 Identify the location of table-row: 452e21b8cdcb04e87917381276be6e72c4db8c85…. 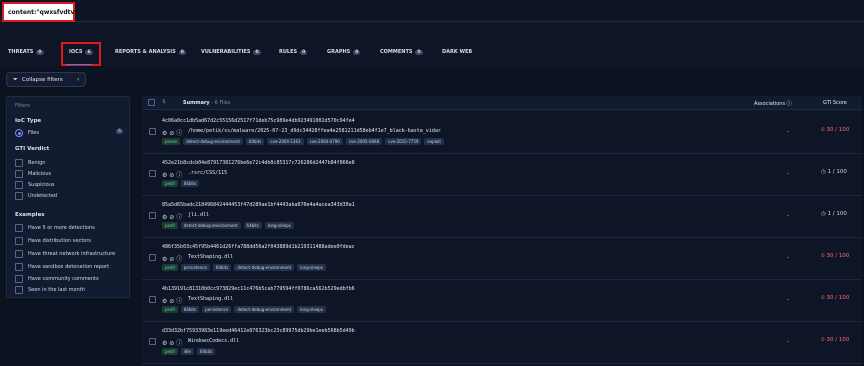
(502, 176).